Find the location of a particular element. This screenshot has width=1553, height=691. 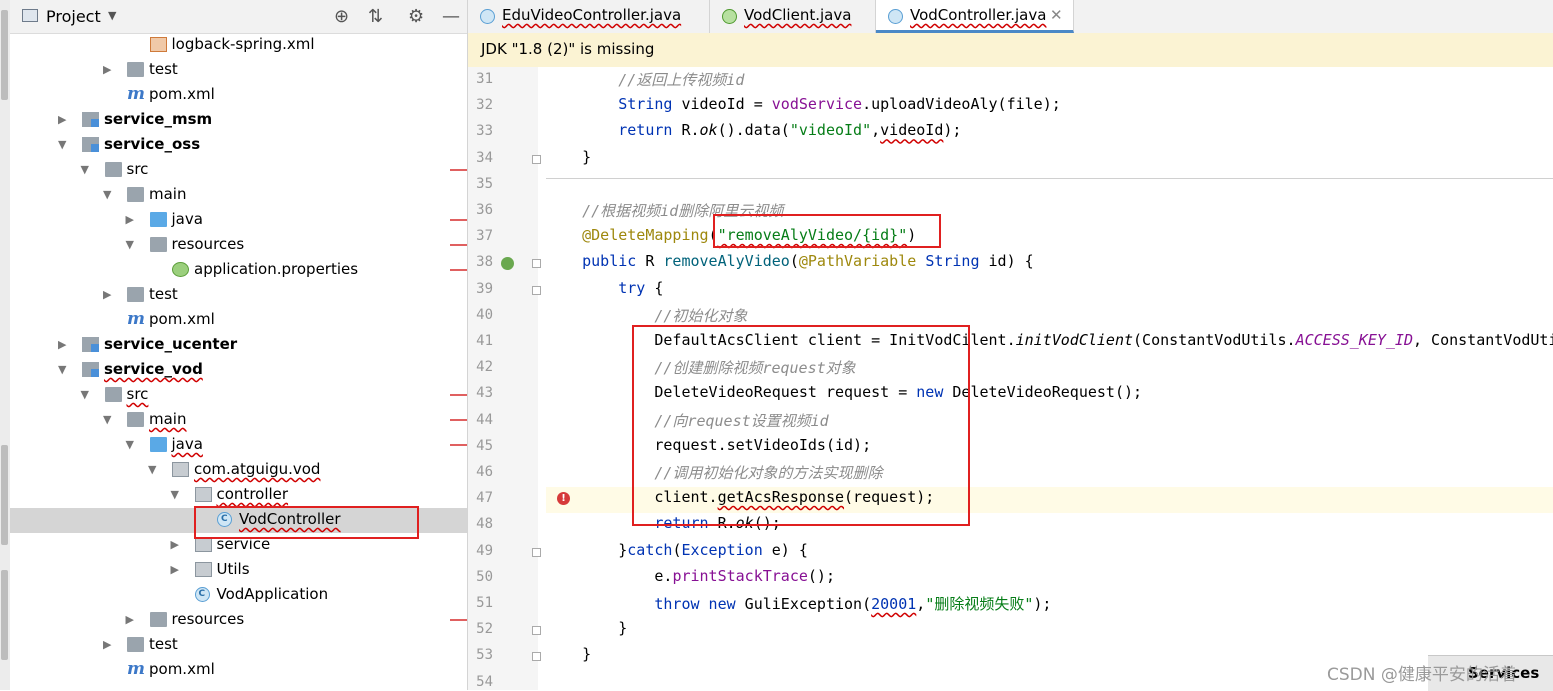

tab-vodclient-java: VodClient.java is located at coordinates (793, 16).